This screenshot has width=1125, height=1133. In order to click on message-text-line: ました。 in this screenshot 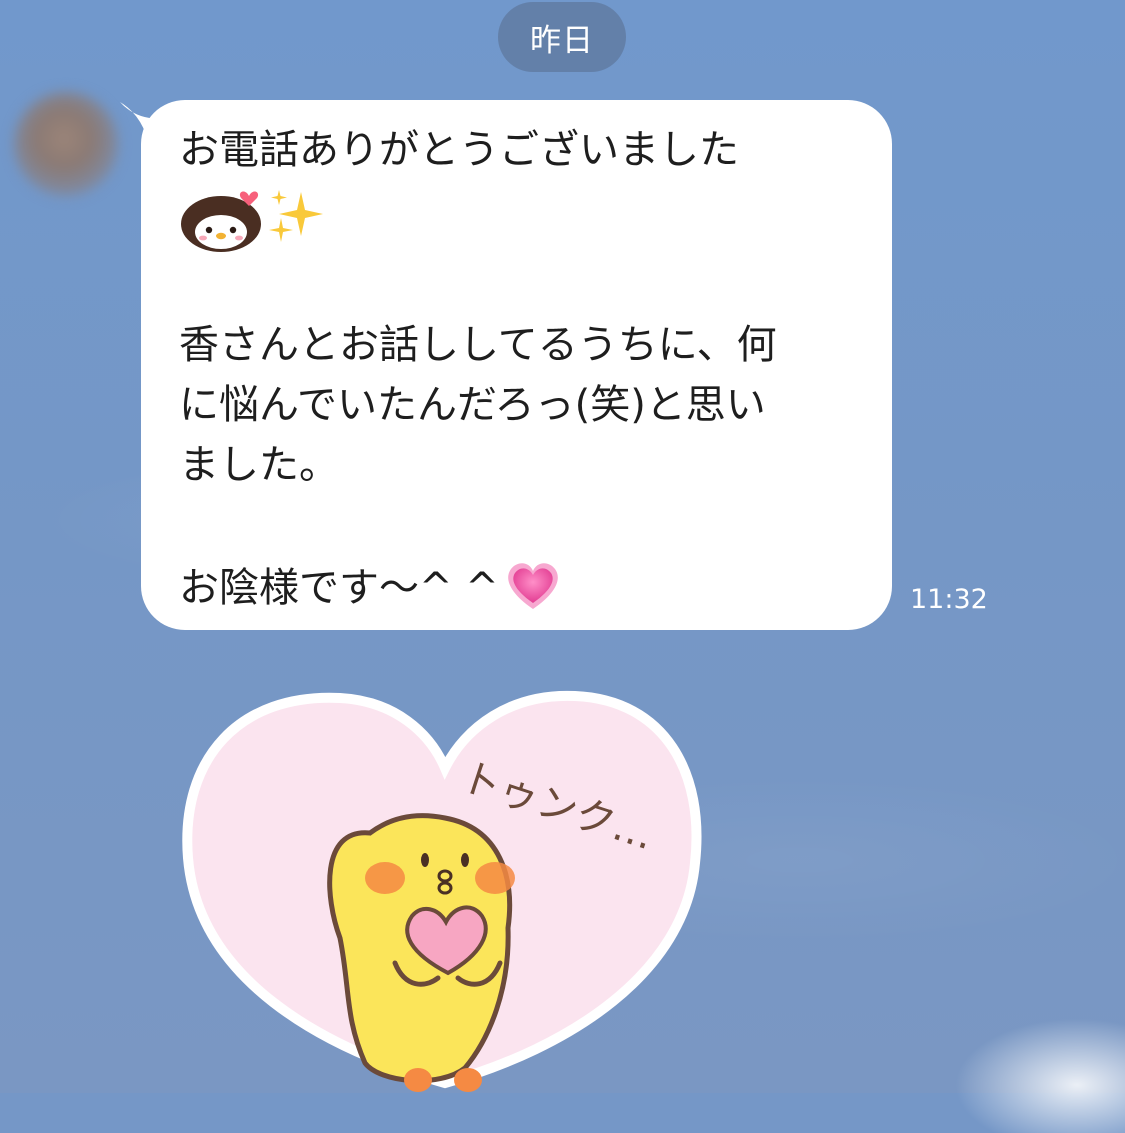, I will do `click(259, 465)`.